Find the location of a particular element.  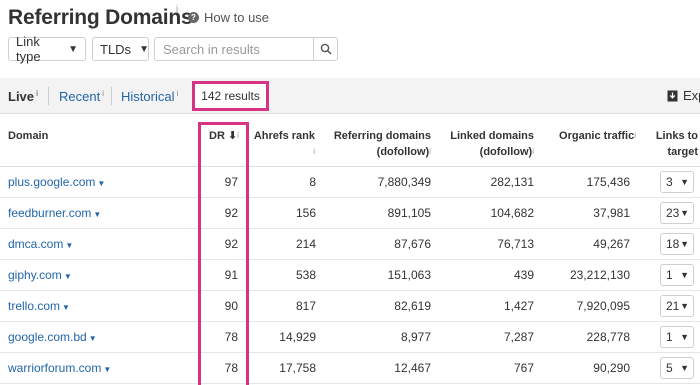

tlds-label: TLDs is located at coordinates (116, 49).